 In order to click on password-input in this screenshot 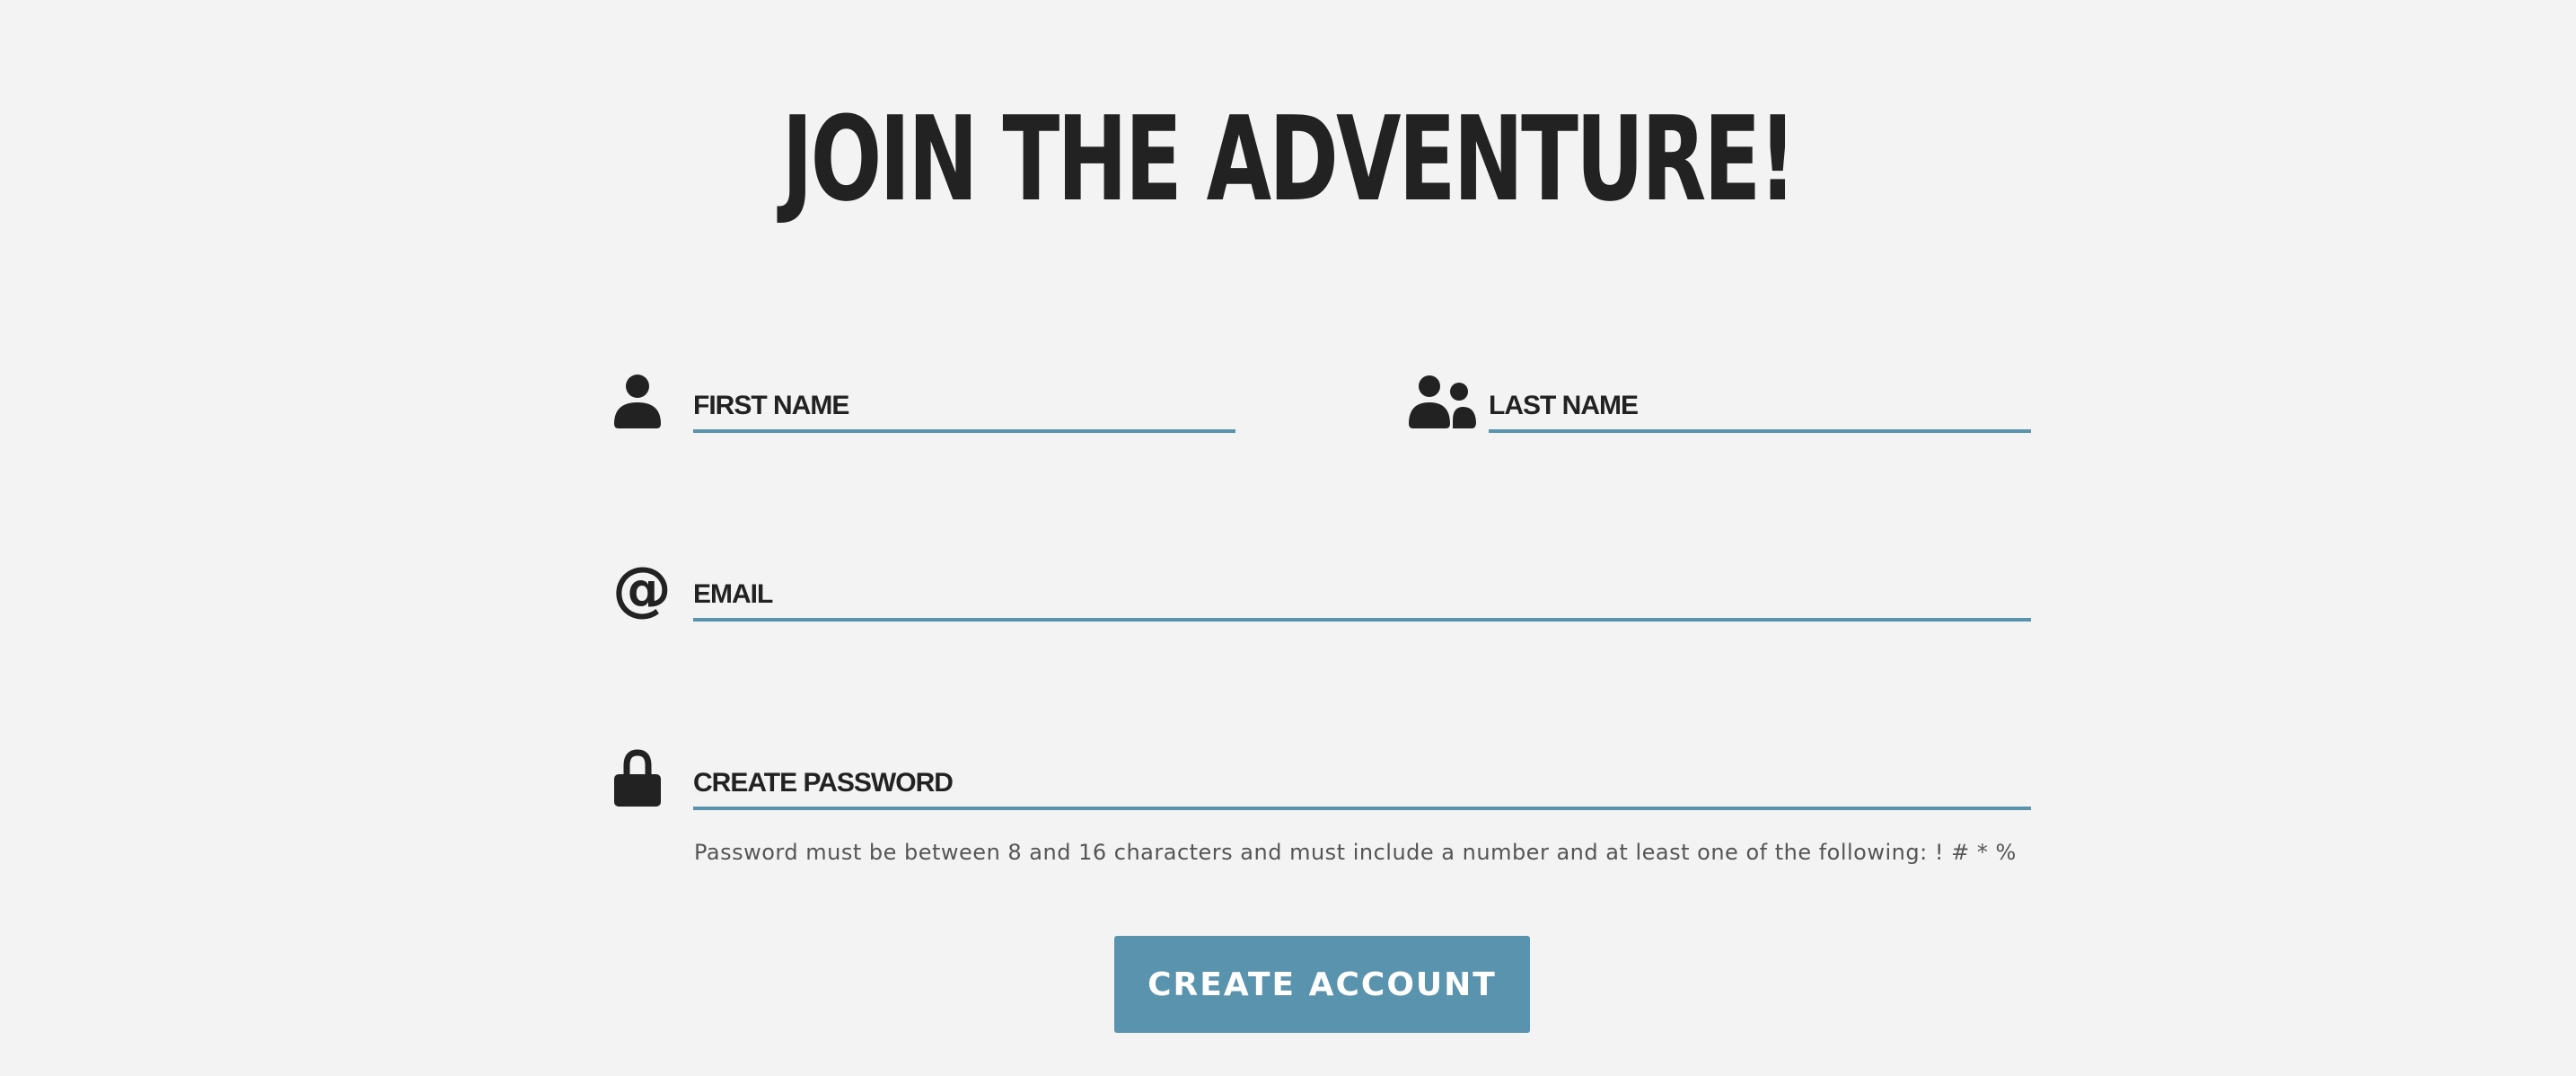, I will do `click(1362, 785)`.